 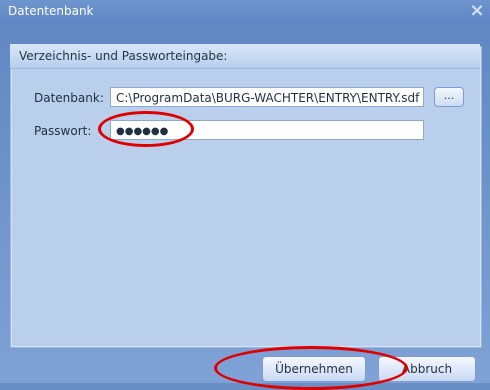 I want to click on password-label: Passwort:, so click(x=63, y=131).